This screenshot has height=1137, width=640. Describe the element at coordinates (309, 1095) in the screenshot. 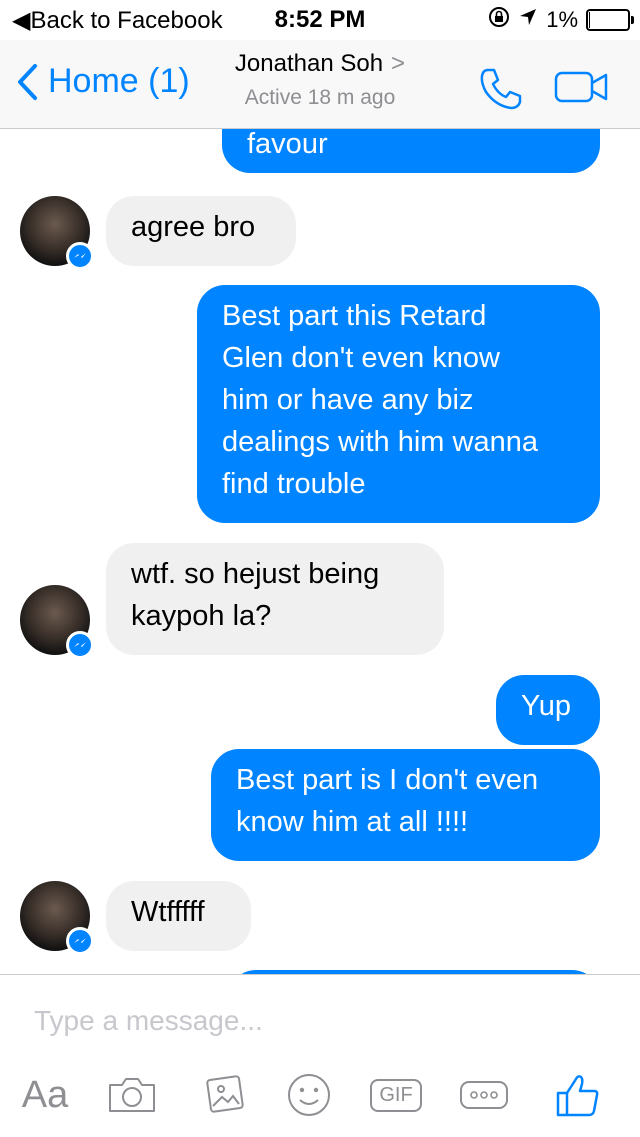

I see `emoji-icon` at that location.